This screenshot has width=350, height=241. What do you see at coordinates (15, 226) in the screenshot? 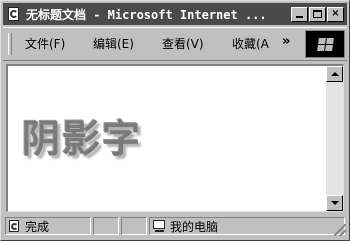
I see `page-done-icon` at bounding box center [15, 226].